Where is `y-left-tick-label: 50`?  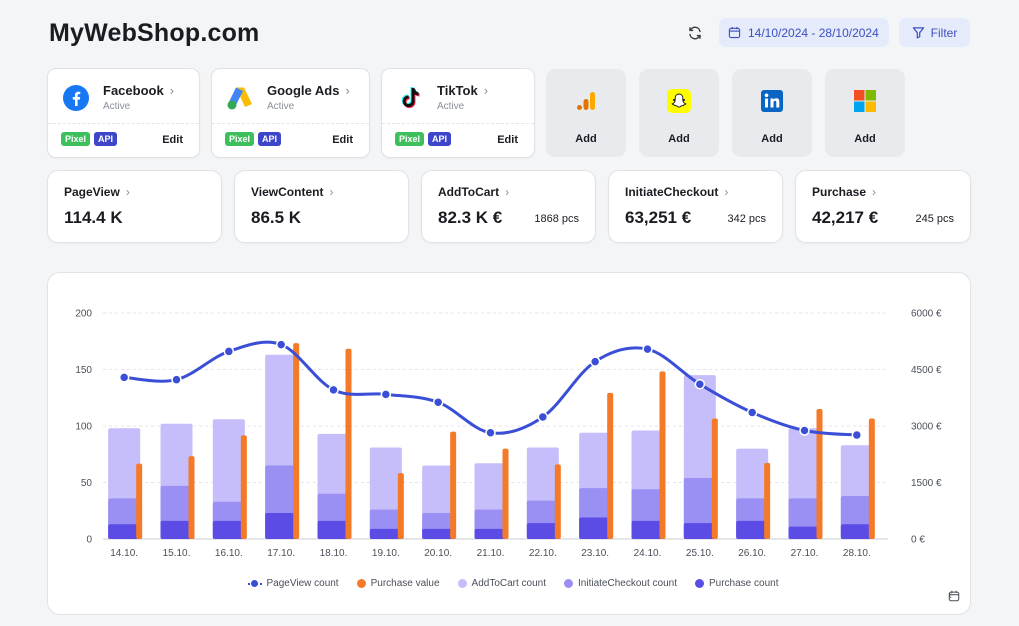
y-left-tick-label: 50 is located at coordinates (87, 483).